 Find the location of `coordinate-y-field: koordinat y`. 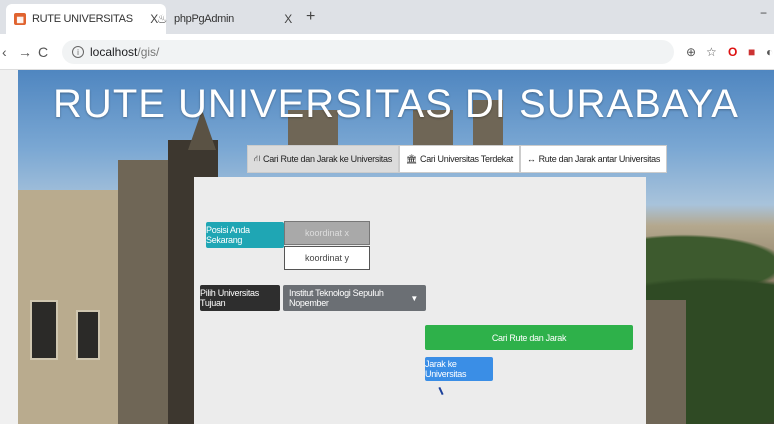

coordinate-y-field: koordinat y is located at coordinates (327, 258).